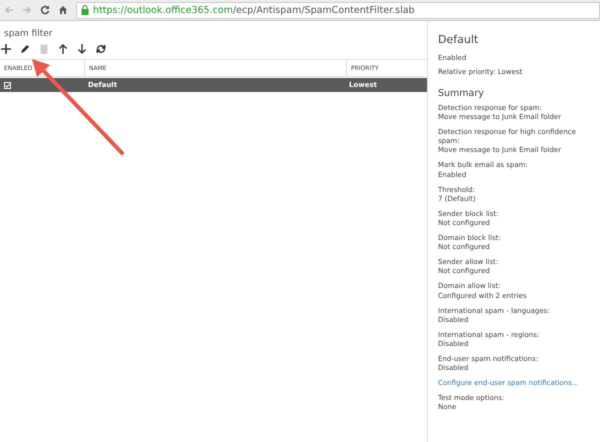  I want to click on up-arrow-icon, so click(63, 49).